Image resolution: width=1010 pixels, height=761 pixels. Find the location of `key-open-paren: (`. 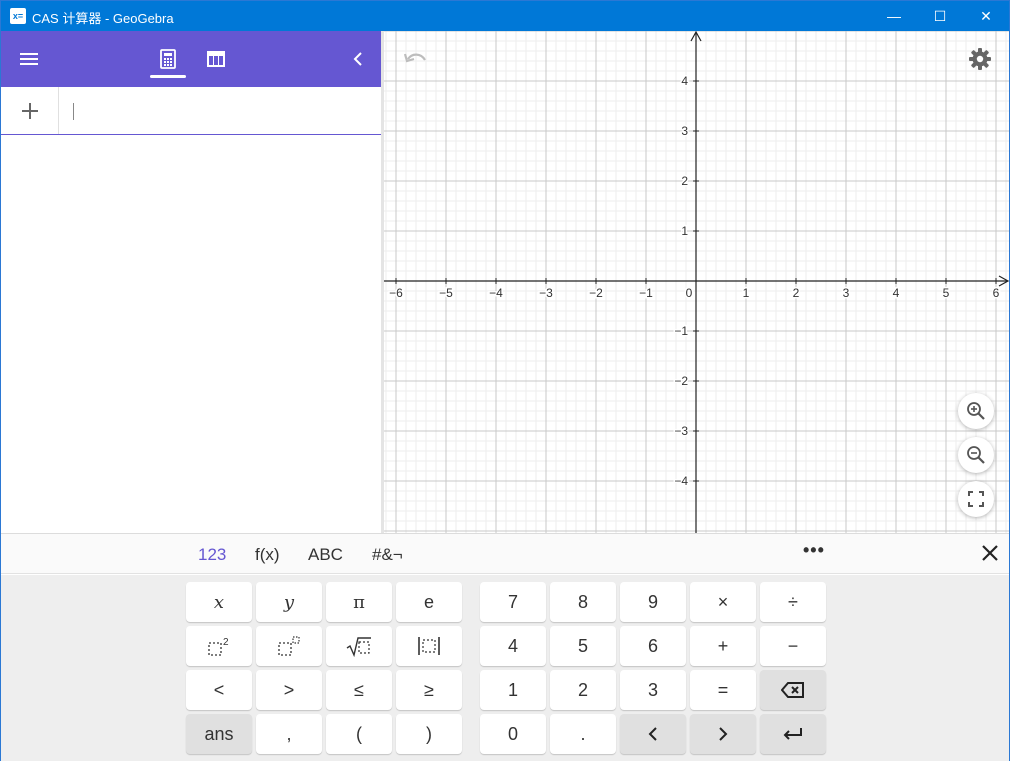

key-open-paren: ( is located at coordinates (359, 734).